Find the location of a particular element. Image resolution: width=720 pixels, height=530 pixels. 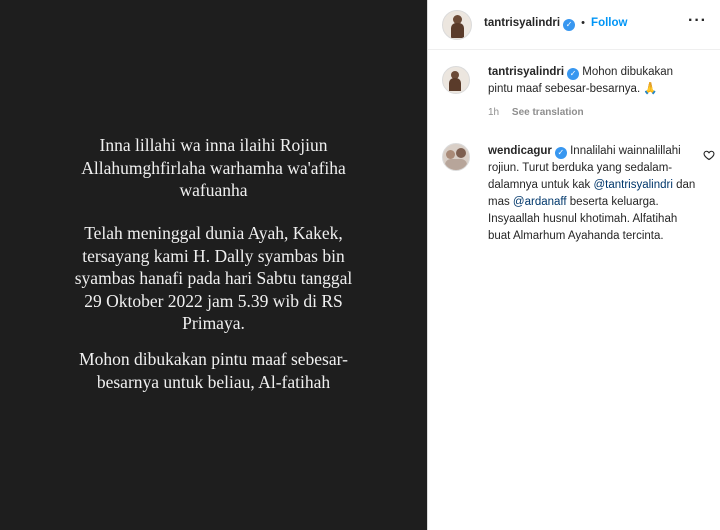

caption-line: Primaya. is located at coordinates (213, 323).